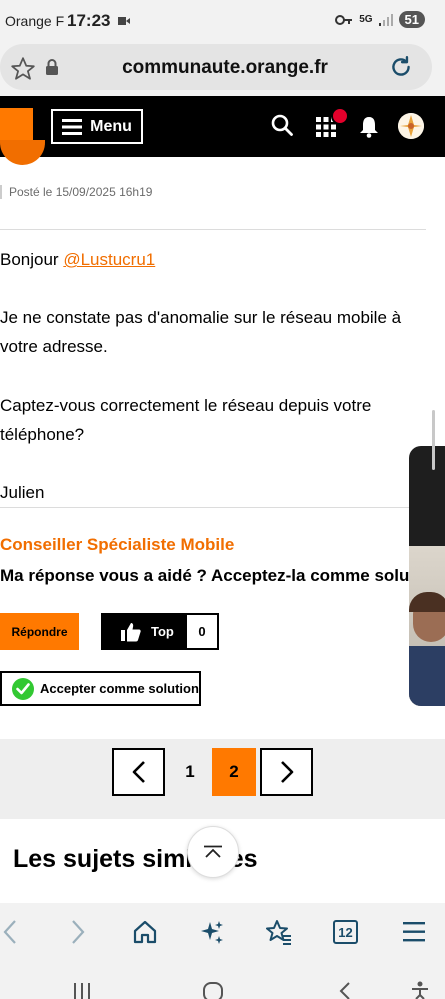  Describe the element at coordinates (145, 631) in the screenshot. I see `kudos-label-area: Top` at that location.